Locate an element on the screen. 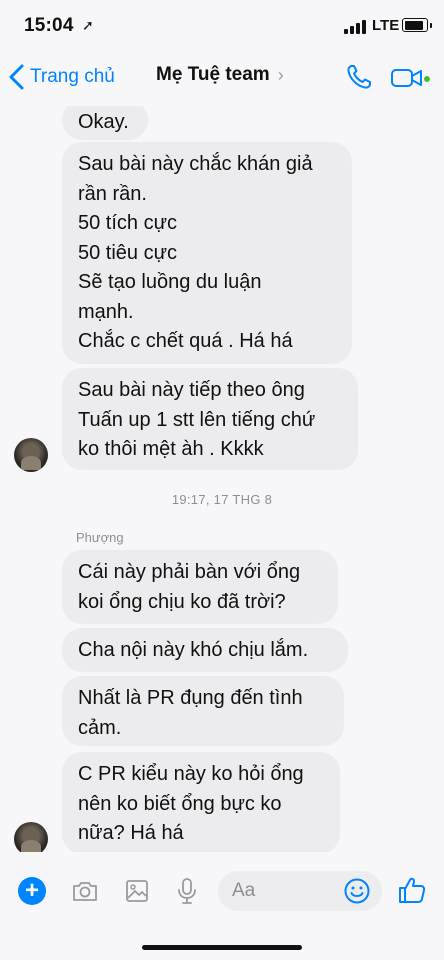  message-bubble: Cha nội này khó chịu lắm. is located at coordinates (205, 650).